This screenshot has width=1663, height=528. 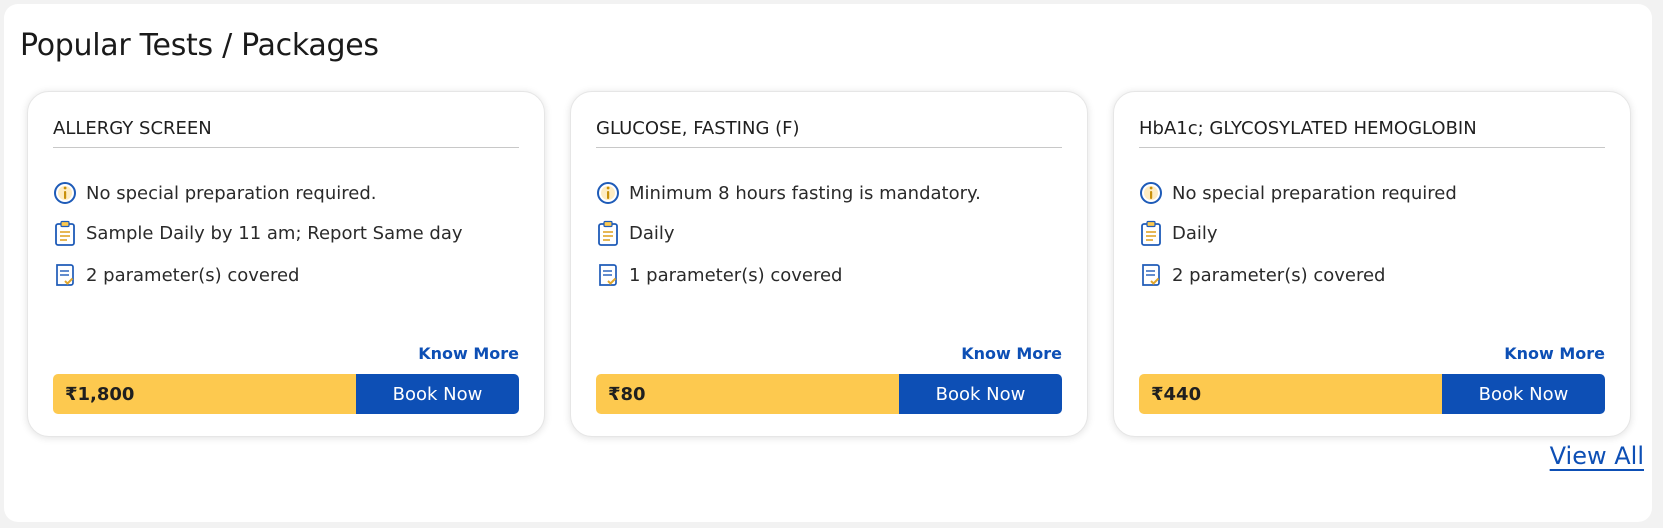 I want to click on section-title: Popular Tests / Packages, so click(x=199, y=45).